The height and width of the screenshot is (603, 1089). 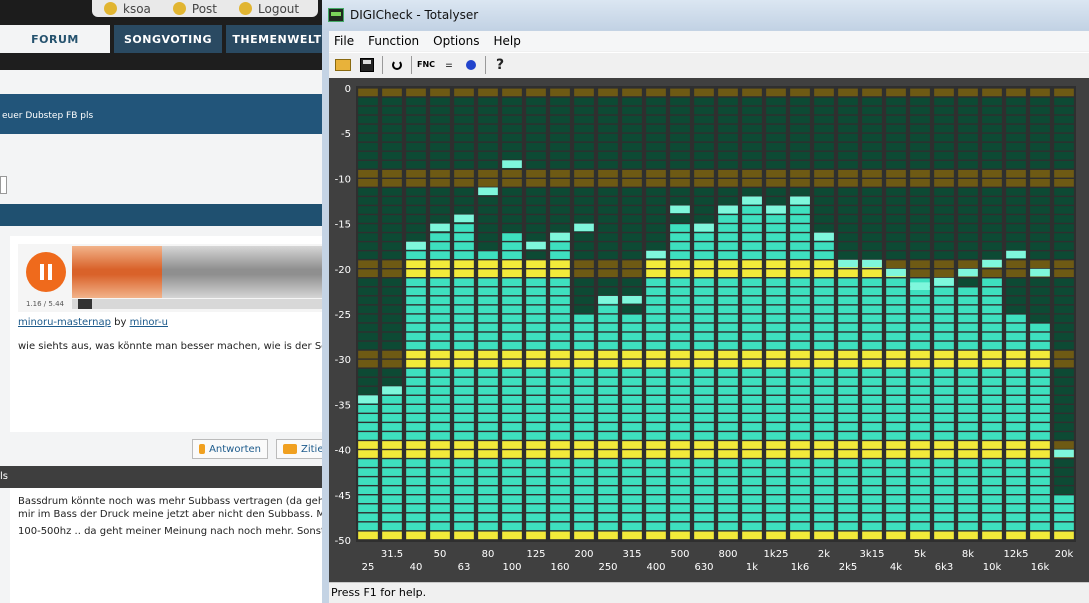 I want to click on open-button, so click(x=343, y=65).